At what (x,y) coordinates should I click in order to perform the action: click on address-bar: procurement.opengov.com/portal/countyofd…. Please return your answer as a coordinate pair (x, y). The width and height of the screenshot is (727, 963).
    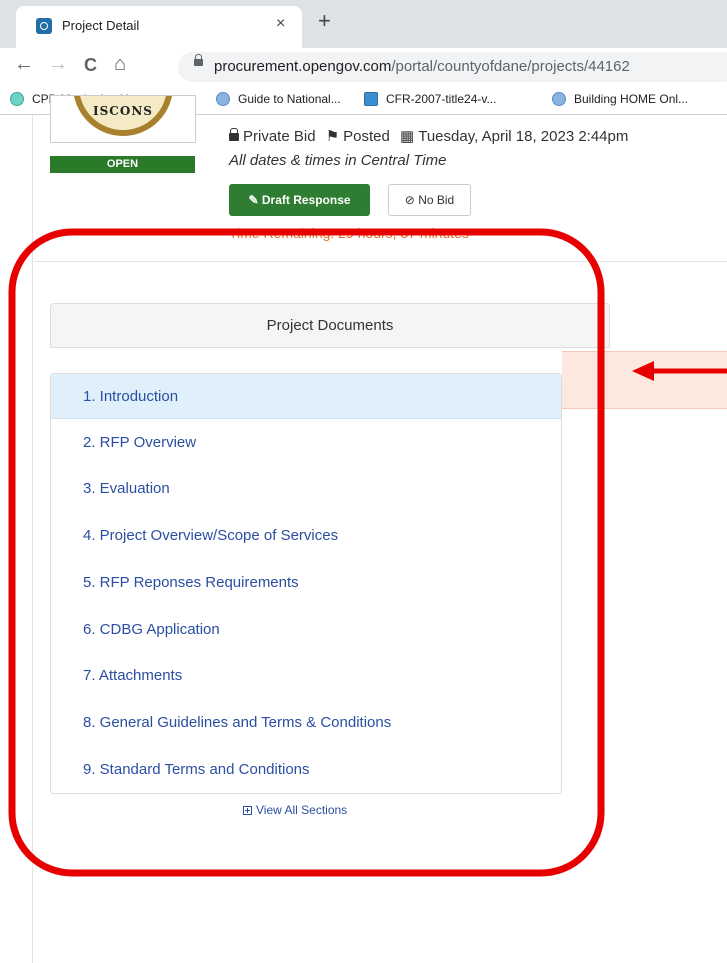
    Looking at the image, I should click on (452, 67).